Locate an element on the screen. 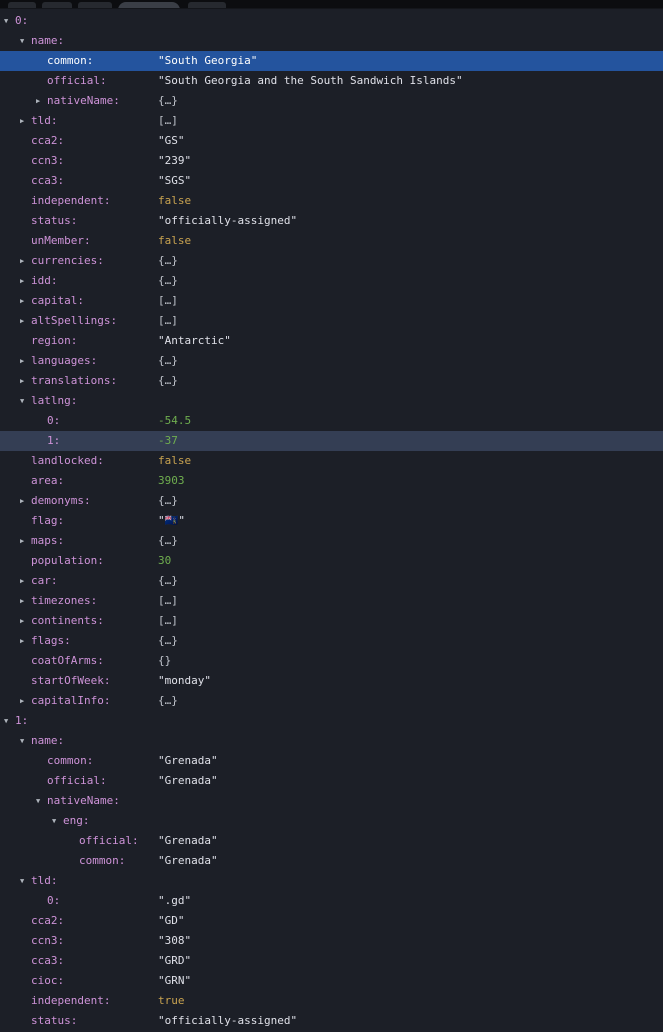 This screenshot has width=663, height=1032. tree-row-currencies-12: ▶ currencies: {…} is located at coordinates (331, 261).